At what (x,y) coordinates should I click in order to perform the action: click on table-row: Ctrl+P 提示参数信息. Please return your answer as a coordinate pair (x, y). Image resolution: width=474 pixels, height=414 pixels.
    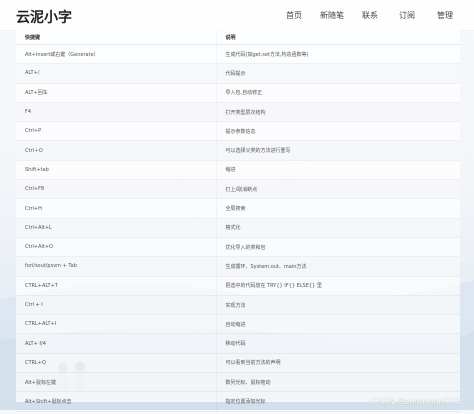
    Looking at the image, I should click on (238, 131).